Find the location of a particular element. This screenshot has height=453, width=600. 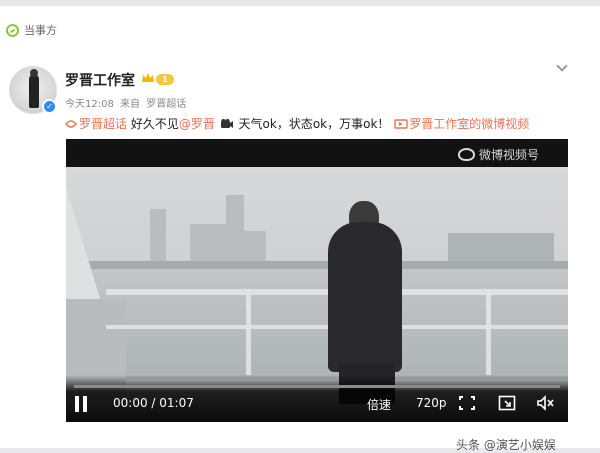

video-link-icon is located at coordinates (401, 124).